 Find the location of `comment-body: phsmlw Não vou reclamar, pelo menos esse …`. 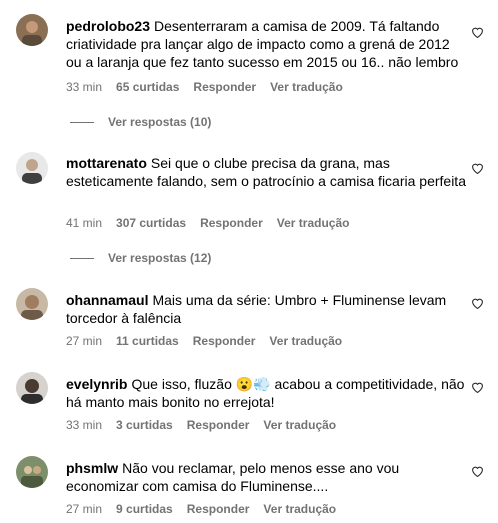

comment-body: phsmlw Não vou reclamar, pelo menos esse … is located at coordinates (266, 477).